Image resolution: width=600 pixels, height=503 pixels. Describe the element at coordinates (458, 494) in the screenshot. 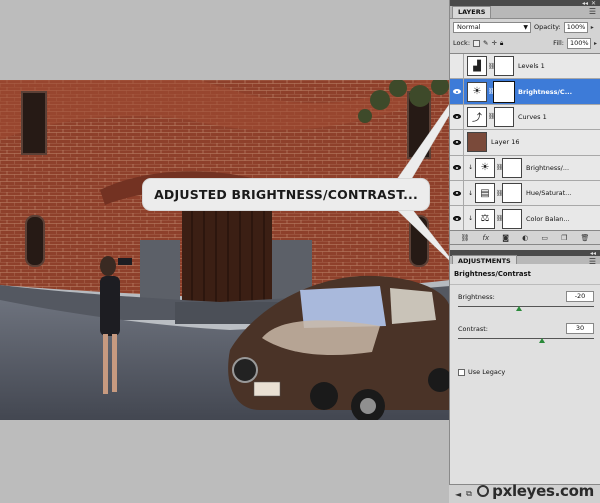

I see `back-arrow-icon: ◄` at that location.